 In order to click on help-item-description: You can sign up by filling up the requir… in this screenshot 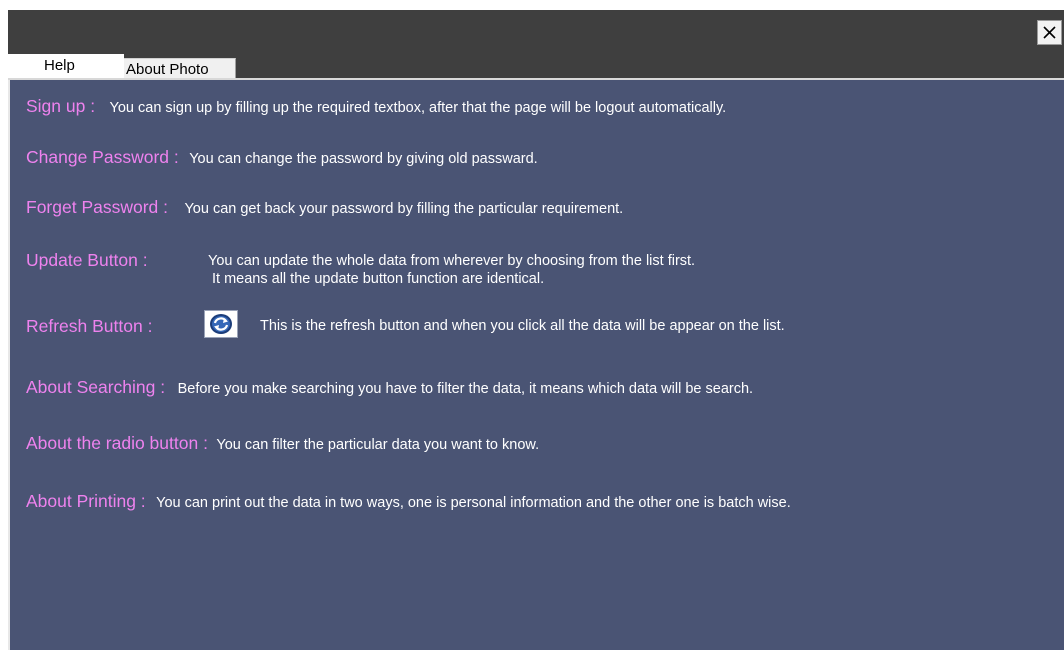, I will do `click(418, 108)`.